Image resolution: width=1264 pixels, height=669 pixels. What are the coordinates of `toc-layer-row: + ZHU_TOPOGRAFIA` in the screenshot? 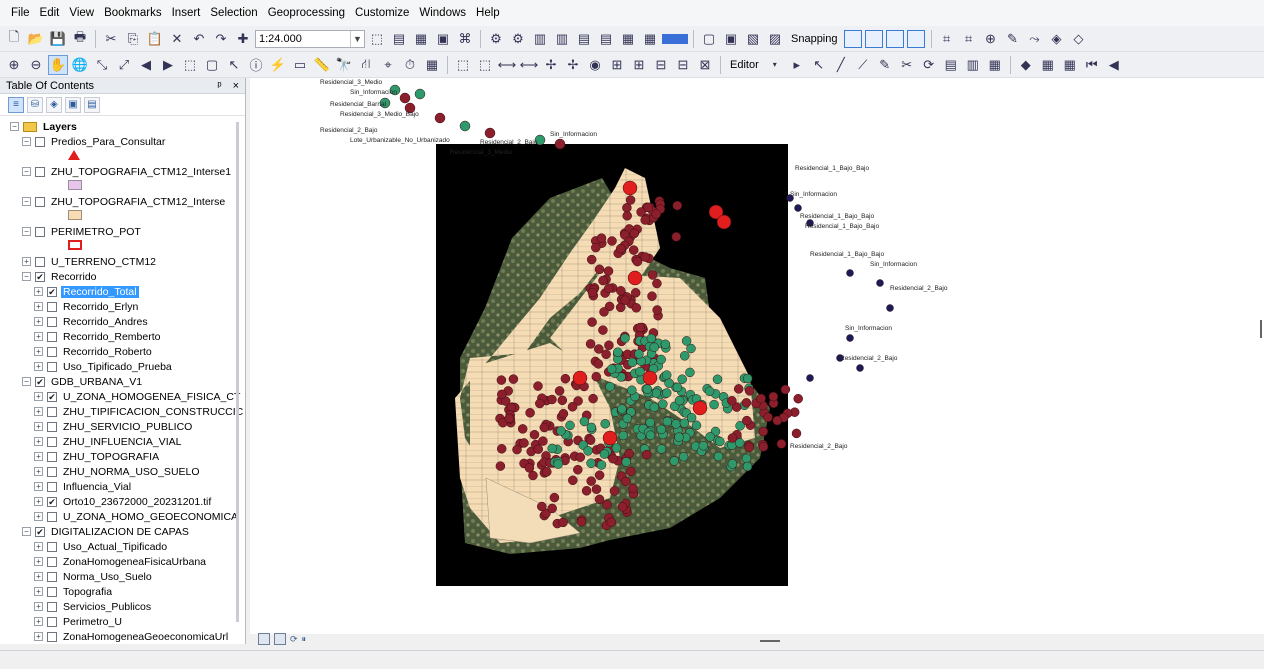 It's located at (97, 456).